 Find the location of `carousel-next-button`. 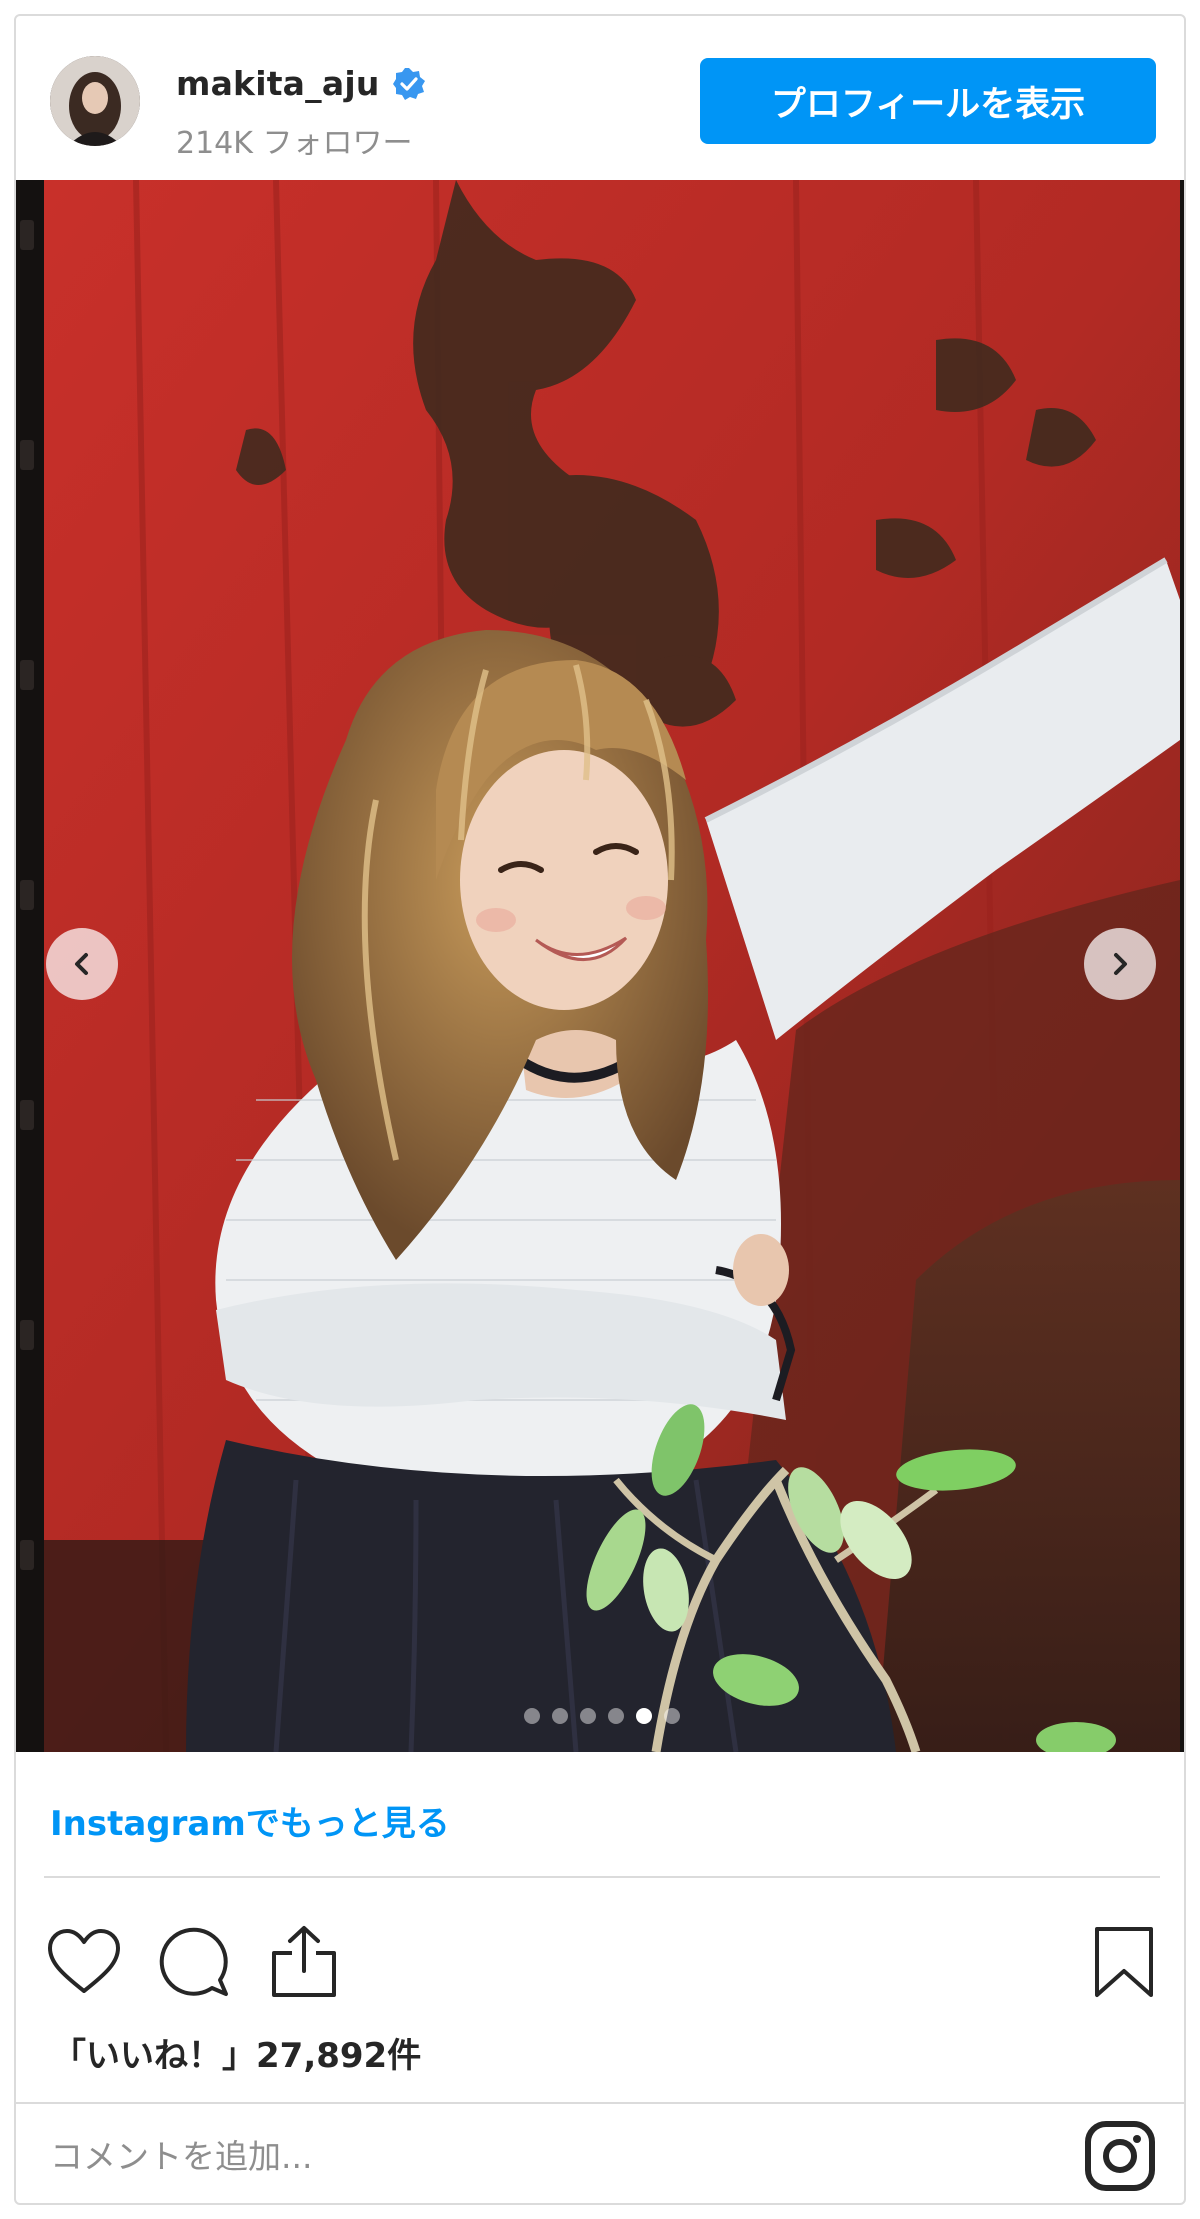

carousel-next-button is located at coordinates (1120, 964).